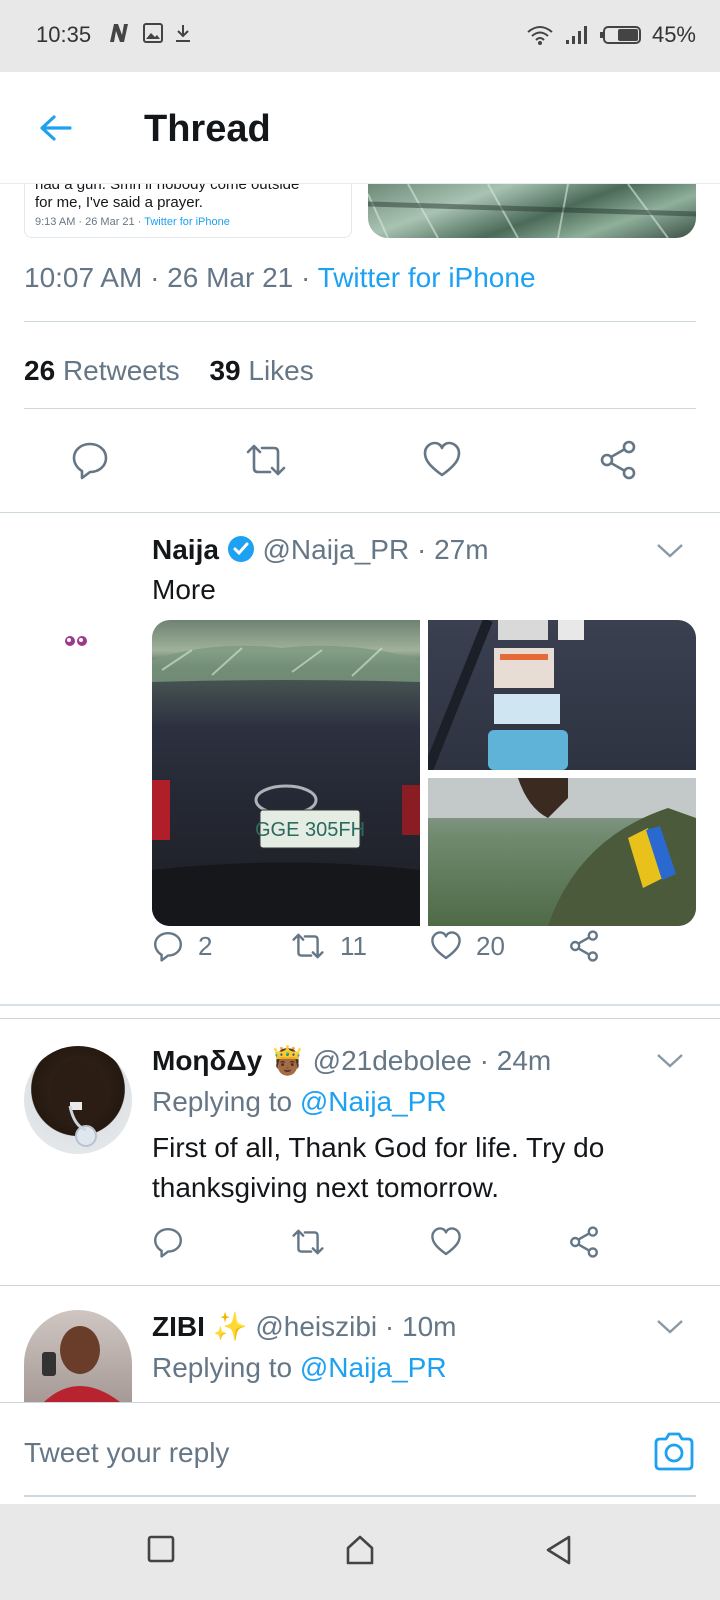 The image size is (720, 1600). What do you see at coordinates (375, 549) in the screenshot?
I see `handle-time: @Naija_PR · 27m` at bounding box center [375, 549].